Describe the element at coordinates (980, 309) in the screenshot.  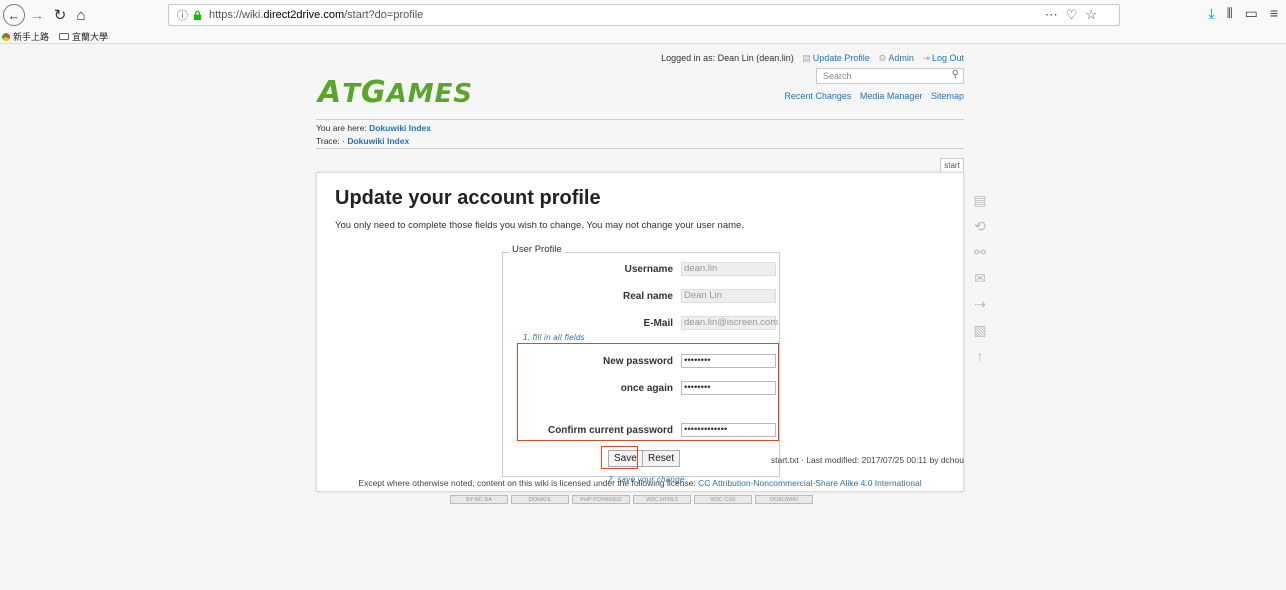
I see `move-icon: ⇢` at that location.